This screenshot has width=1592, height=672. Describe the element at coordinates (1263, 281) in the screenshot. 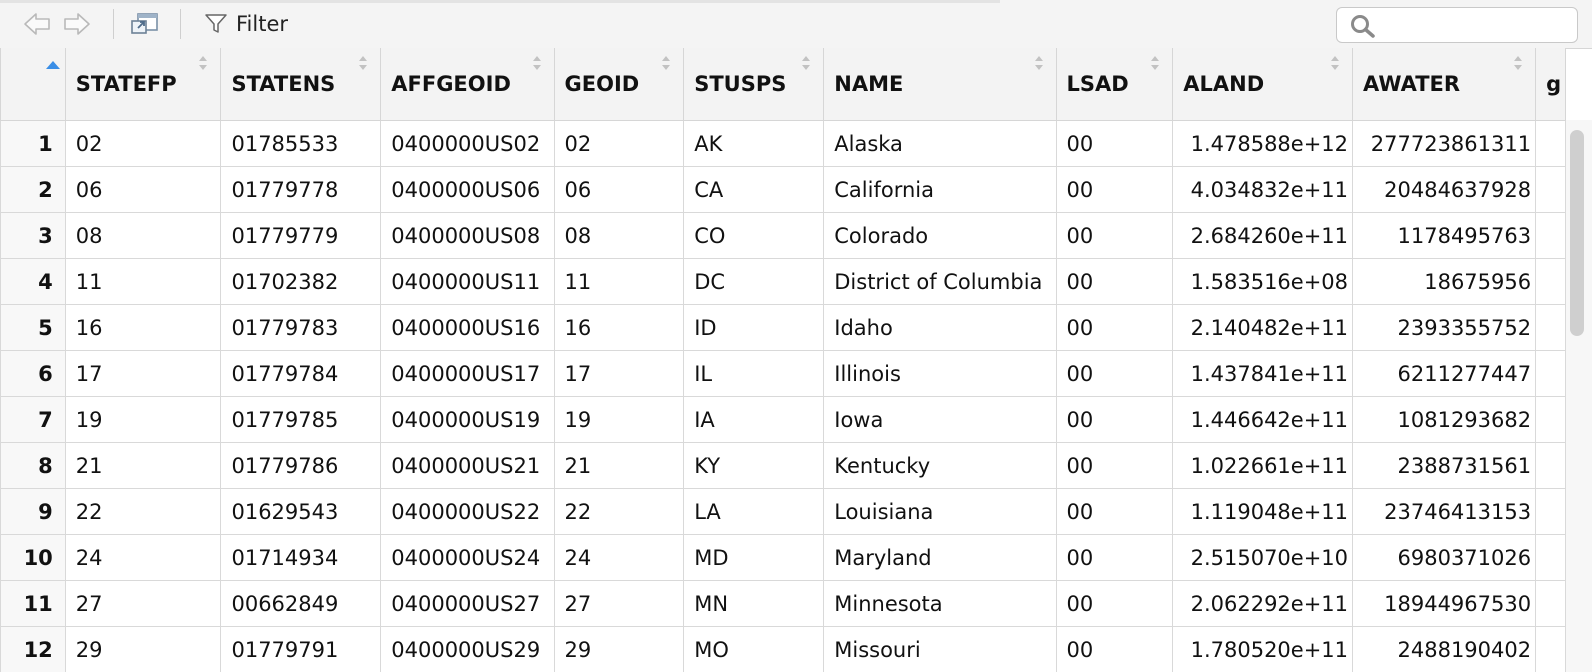

I see `cell-aland: 1.583516e+08` at that location.